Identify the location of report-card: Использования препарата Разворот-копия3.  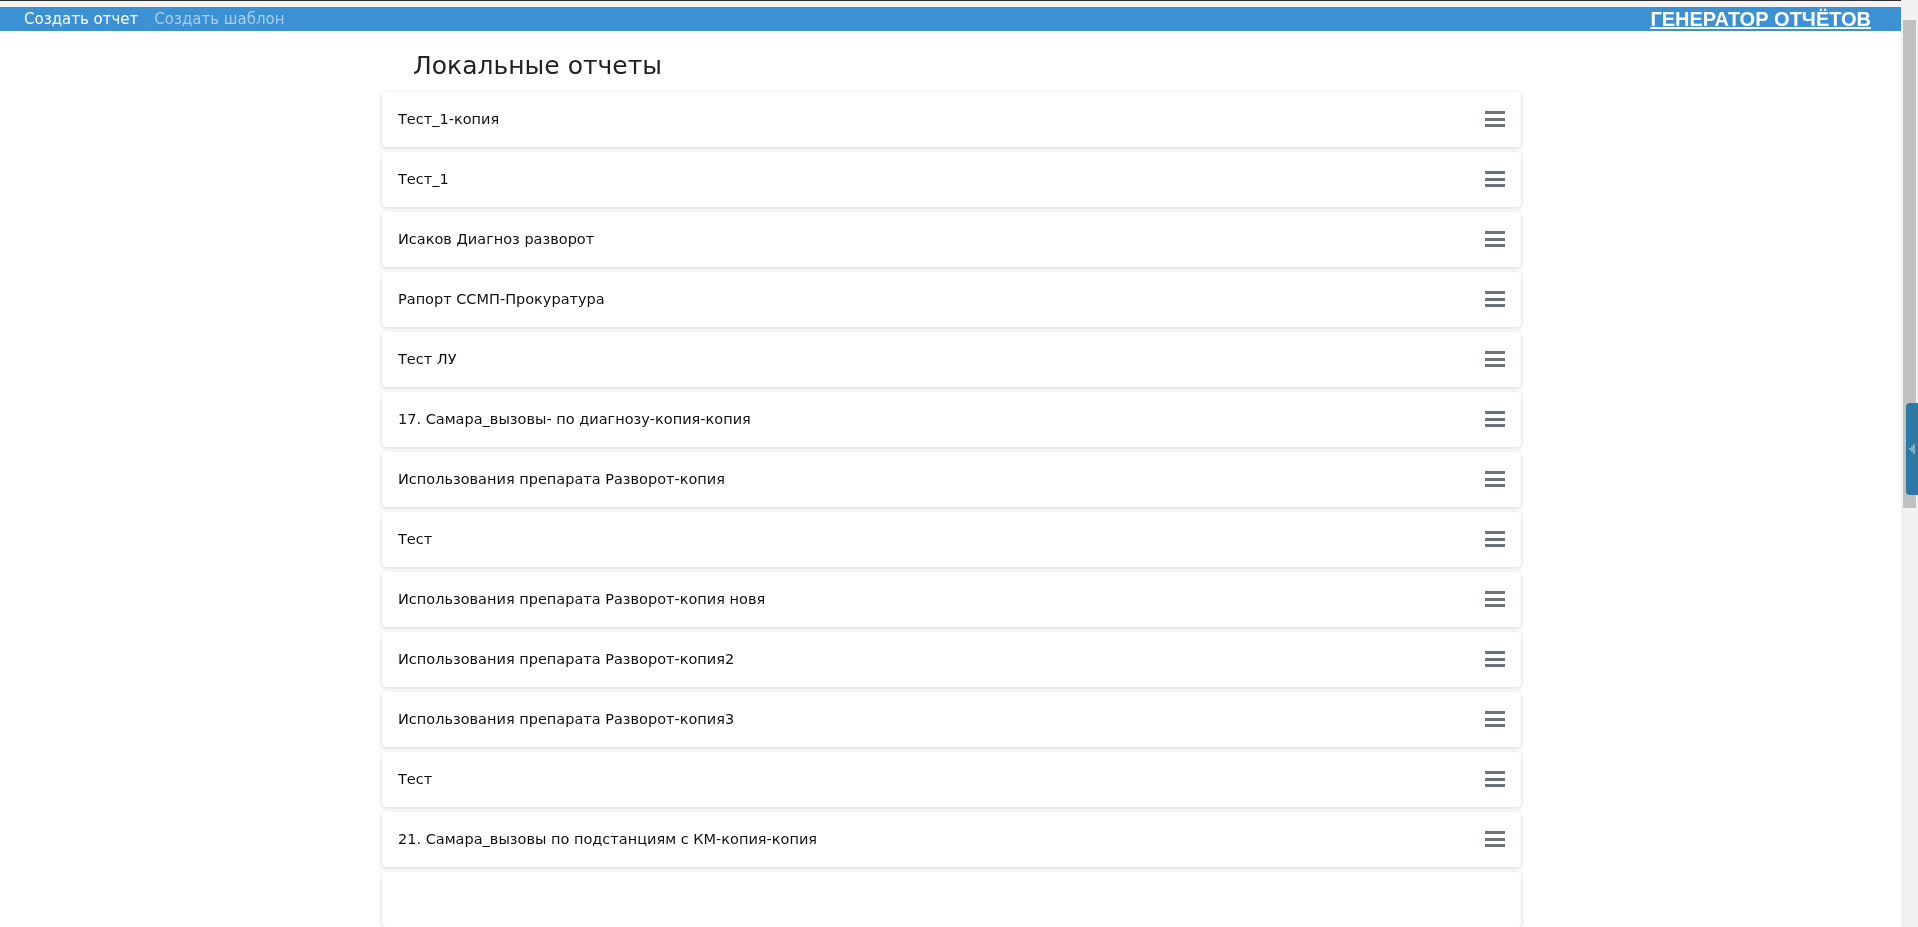
(951, 719).